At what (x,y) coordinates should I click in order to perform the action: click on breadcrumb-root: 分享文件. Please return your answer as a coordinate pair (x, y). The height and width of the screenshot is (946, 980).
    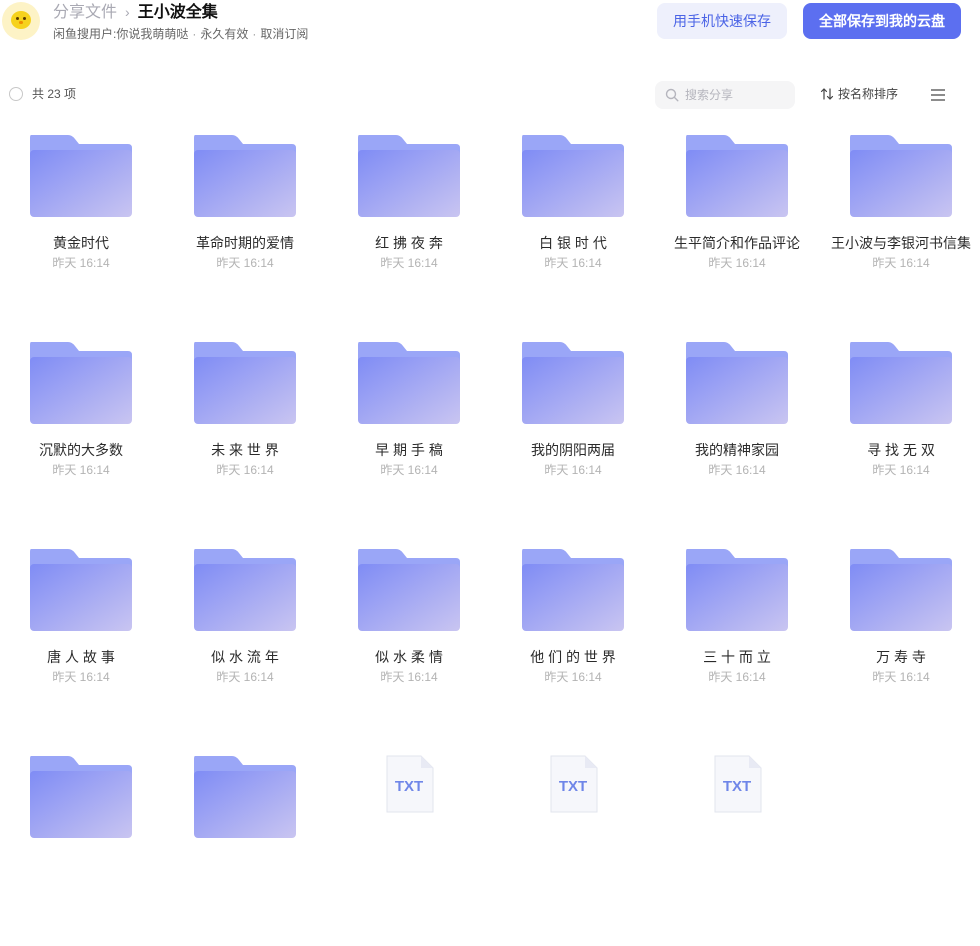
    Looking at the image, I should click on (85, 12).